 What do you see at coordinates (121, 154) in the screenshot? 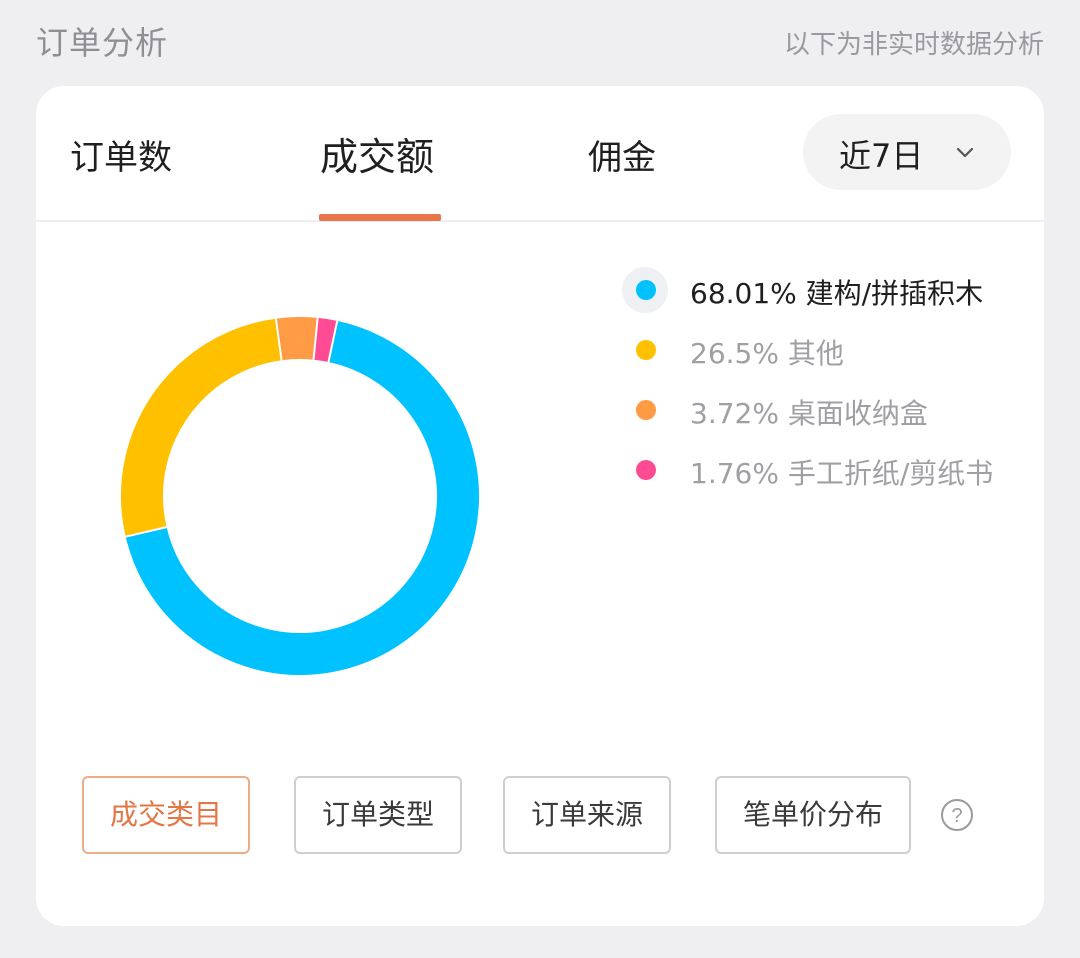
I see `tab-order-count: 订单数` at bounding box center [121, 154].